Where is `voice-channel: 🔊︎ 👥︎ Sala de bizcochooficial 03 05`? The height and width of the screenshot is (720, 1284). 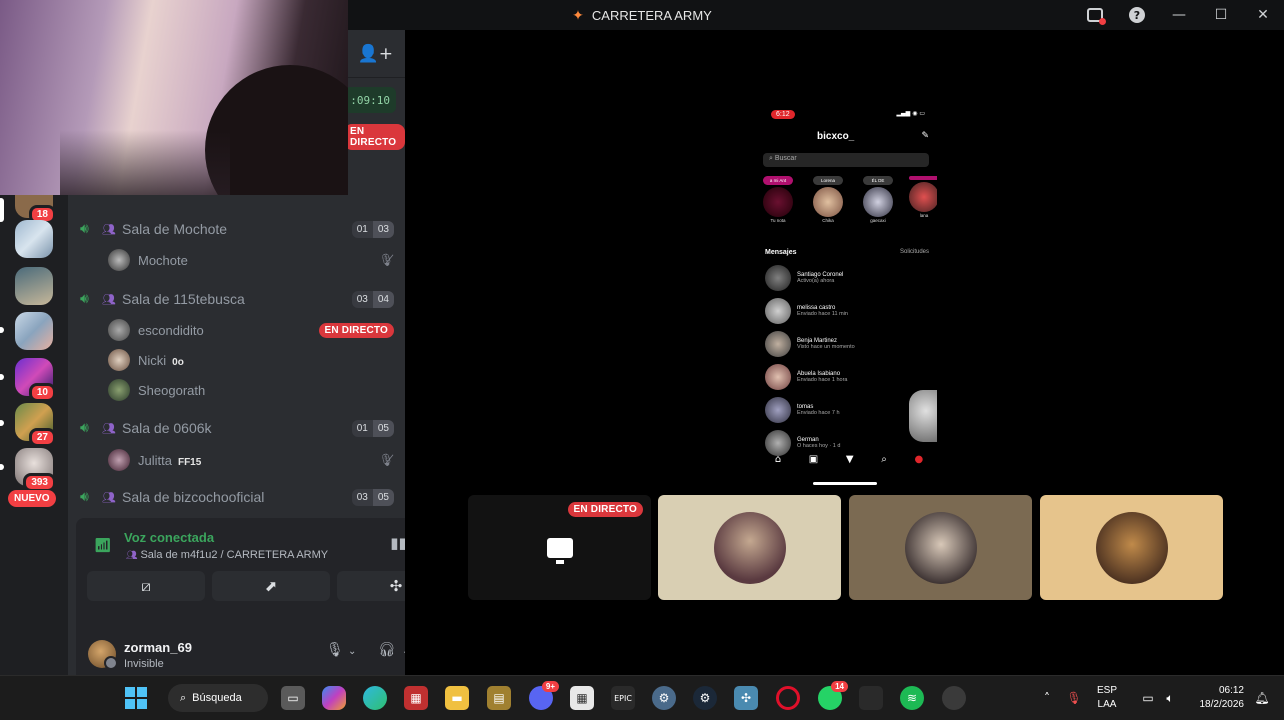
voice-channel: 🔊︎ 👥︎ Sala de bizcochooficial 03 05 is located at coordinates (237, 497).